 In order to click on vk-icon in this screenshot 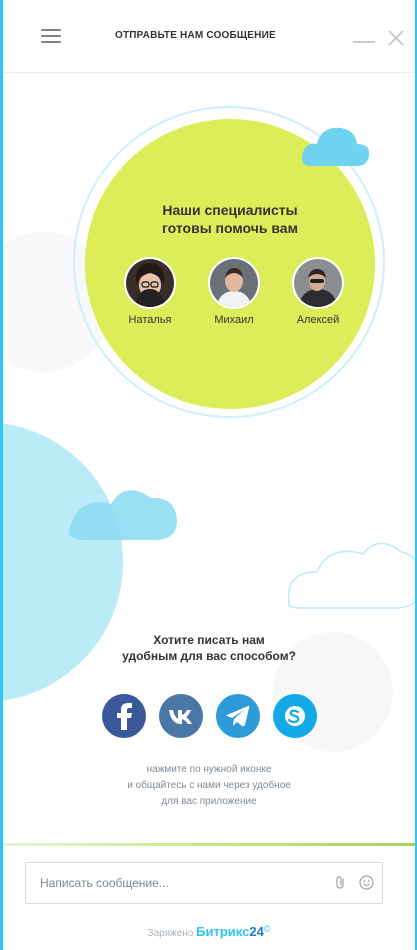, I will do `click(180, 717)`.